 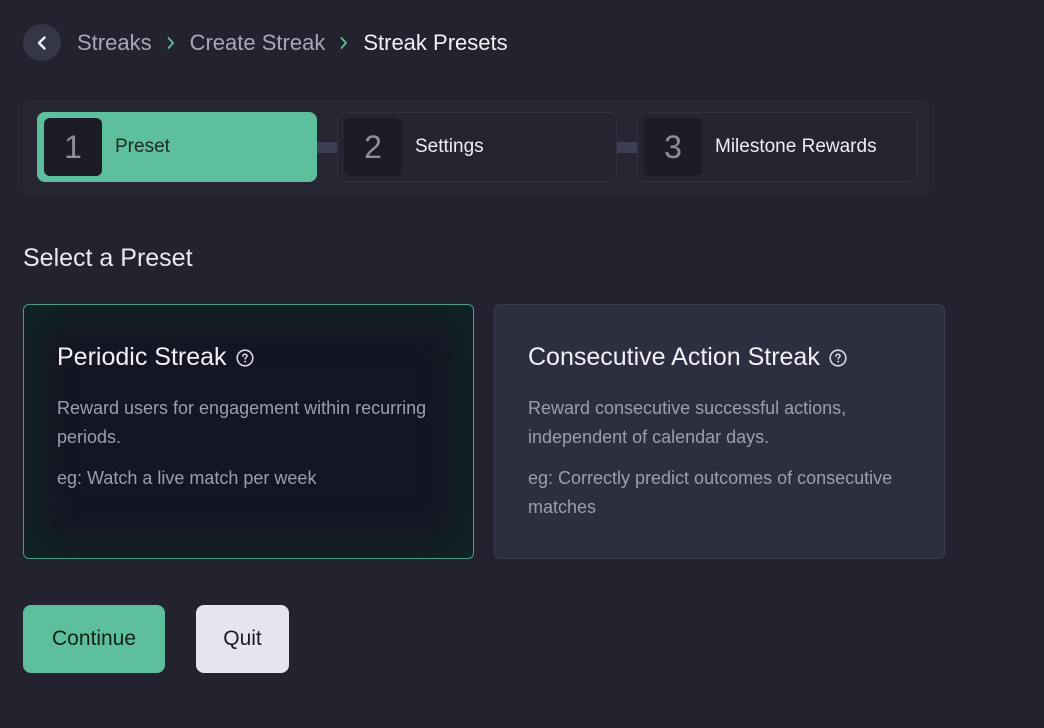 What do you see at coordinates (94, 639) in the screenshot?
I see `continue-button: Continue` at bounding box center [94, 639].